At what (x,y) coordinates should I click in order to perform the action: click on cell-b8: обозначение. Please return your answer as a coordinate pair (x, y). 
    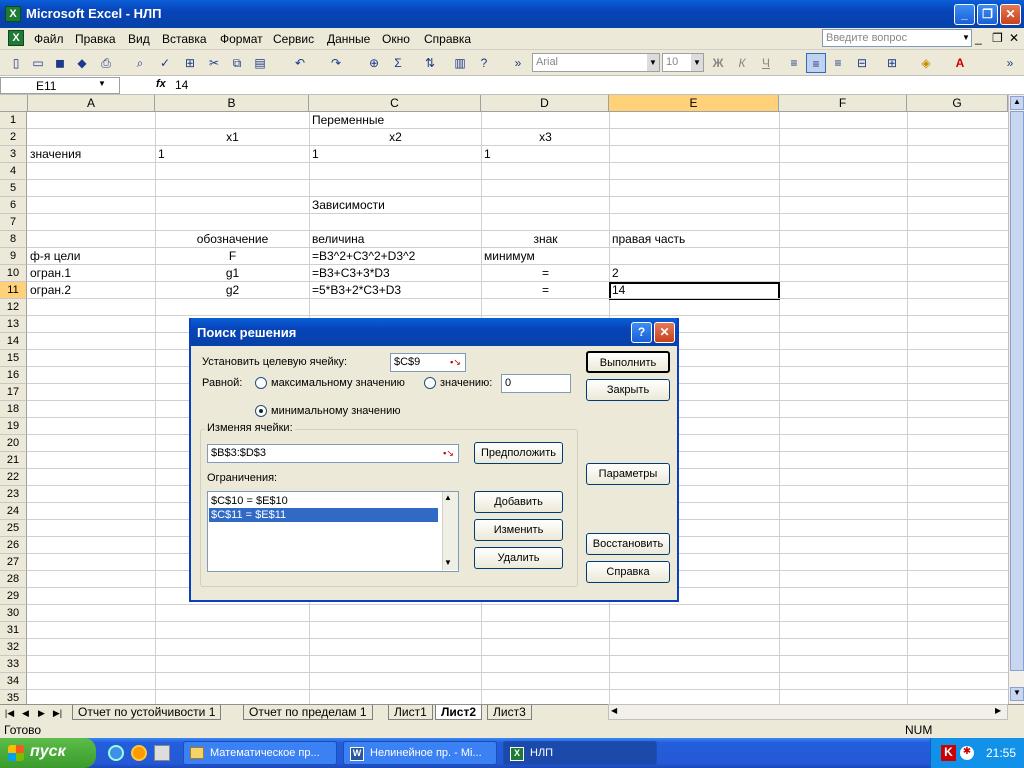
    Looking at the image, I should click on (232, 239).